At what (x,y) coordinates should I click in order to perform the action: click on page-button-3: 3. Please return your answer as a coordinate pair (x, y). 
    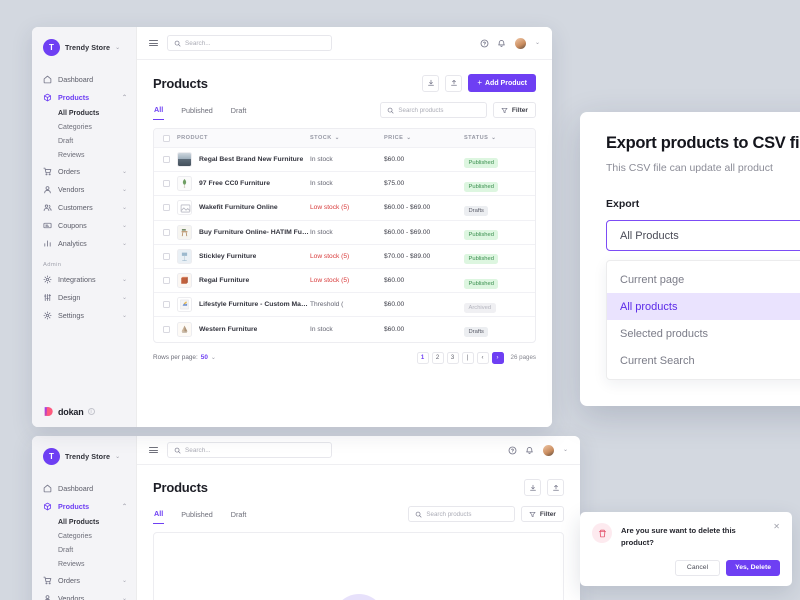
    Looking at the image, I should click on (452, 357).